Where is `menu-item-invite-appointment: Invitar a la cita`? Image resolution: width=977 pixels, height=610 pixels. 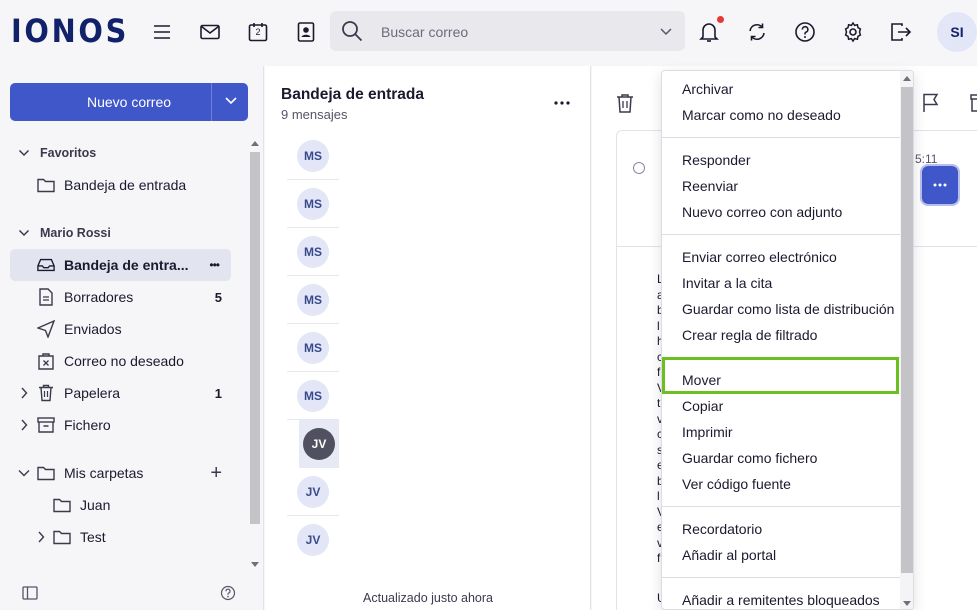
menu-item-invite-appointment: Invitar a la cita is located at coordinates (727, 283).